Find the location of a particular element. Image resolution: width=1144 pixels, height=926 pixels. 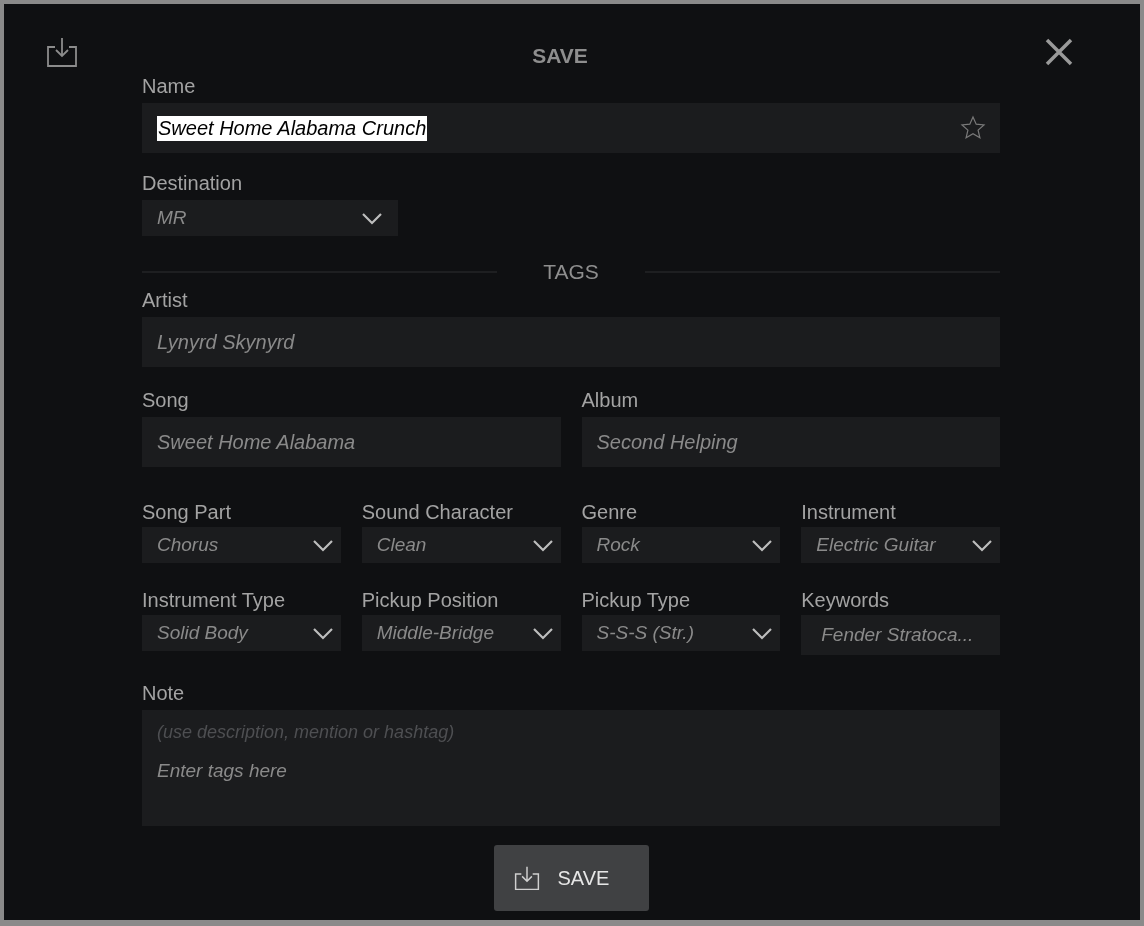

dropdown: Clean is located at coordinates (461, 545).